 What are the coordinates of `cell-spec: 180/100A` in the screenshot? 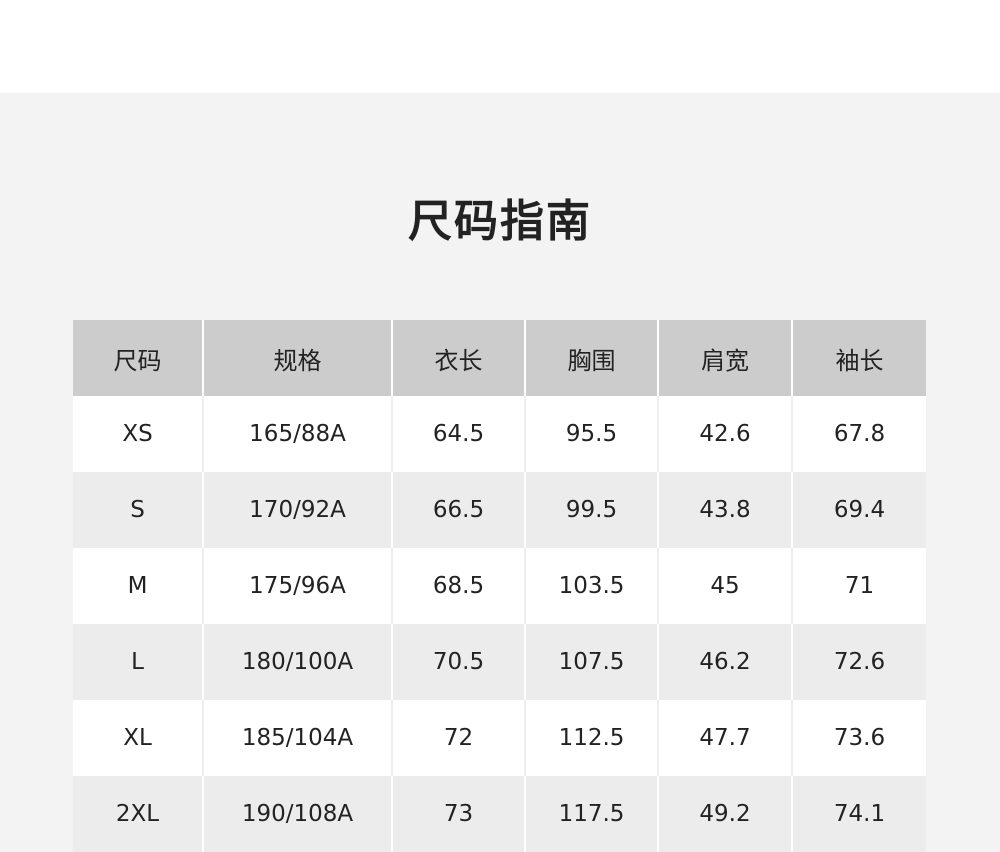 It's located at (298, 662).